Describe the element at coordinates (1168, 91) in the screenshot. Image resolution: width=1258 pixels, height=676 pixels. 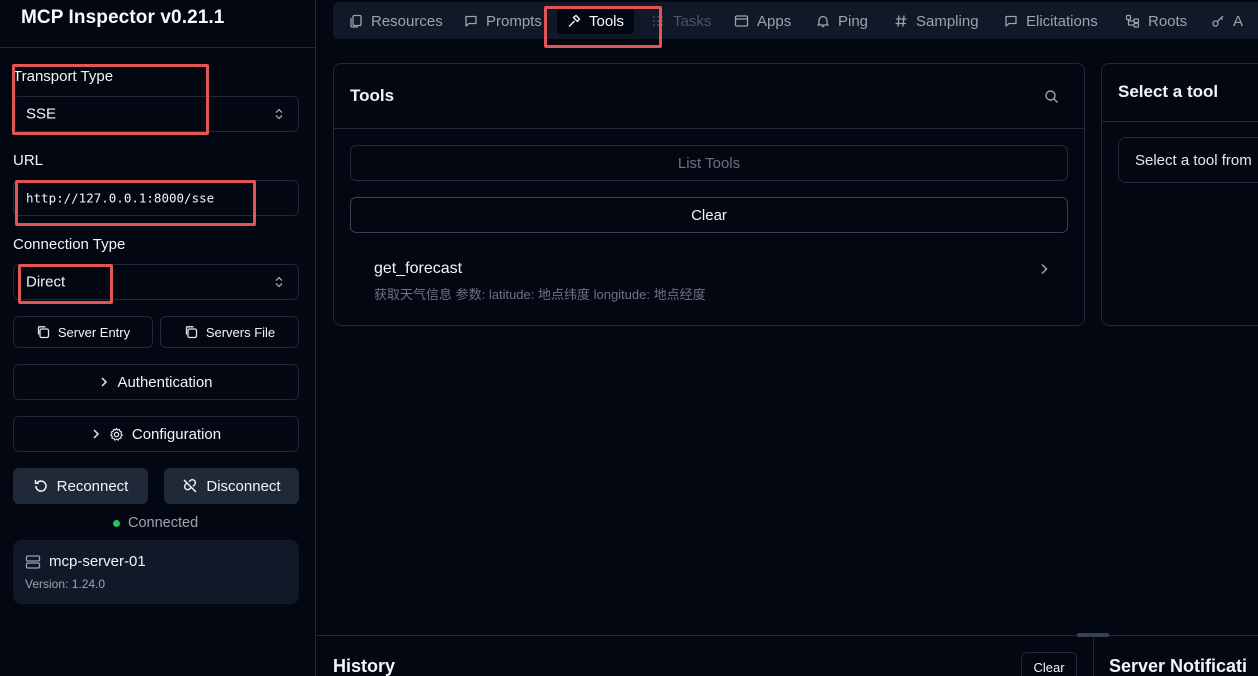
I see `tool-detail-title: Select a tool` at that location.